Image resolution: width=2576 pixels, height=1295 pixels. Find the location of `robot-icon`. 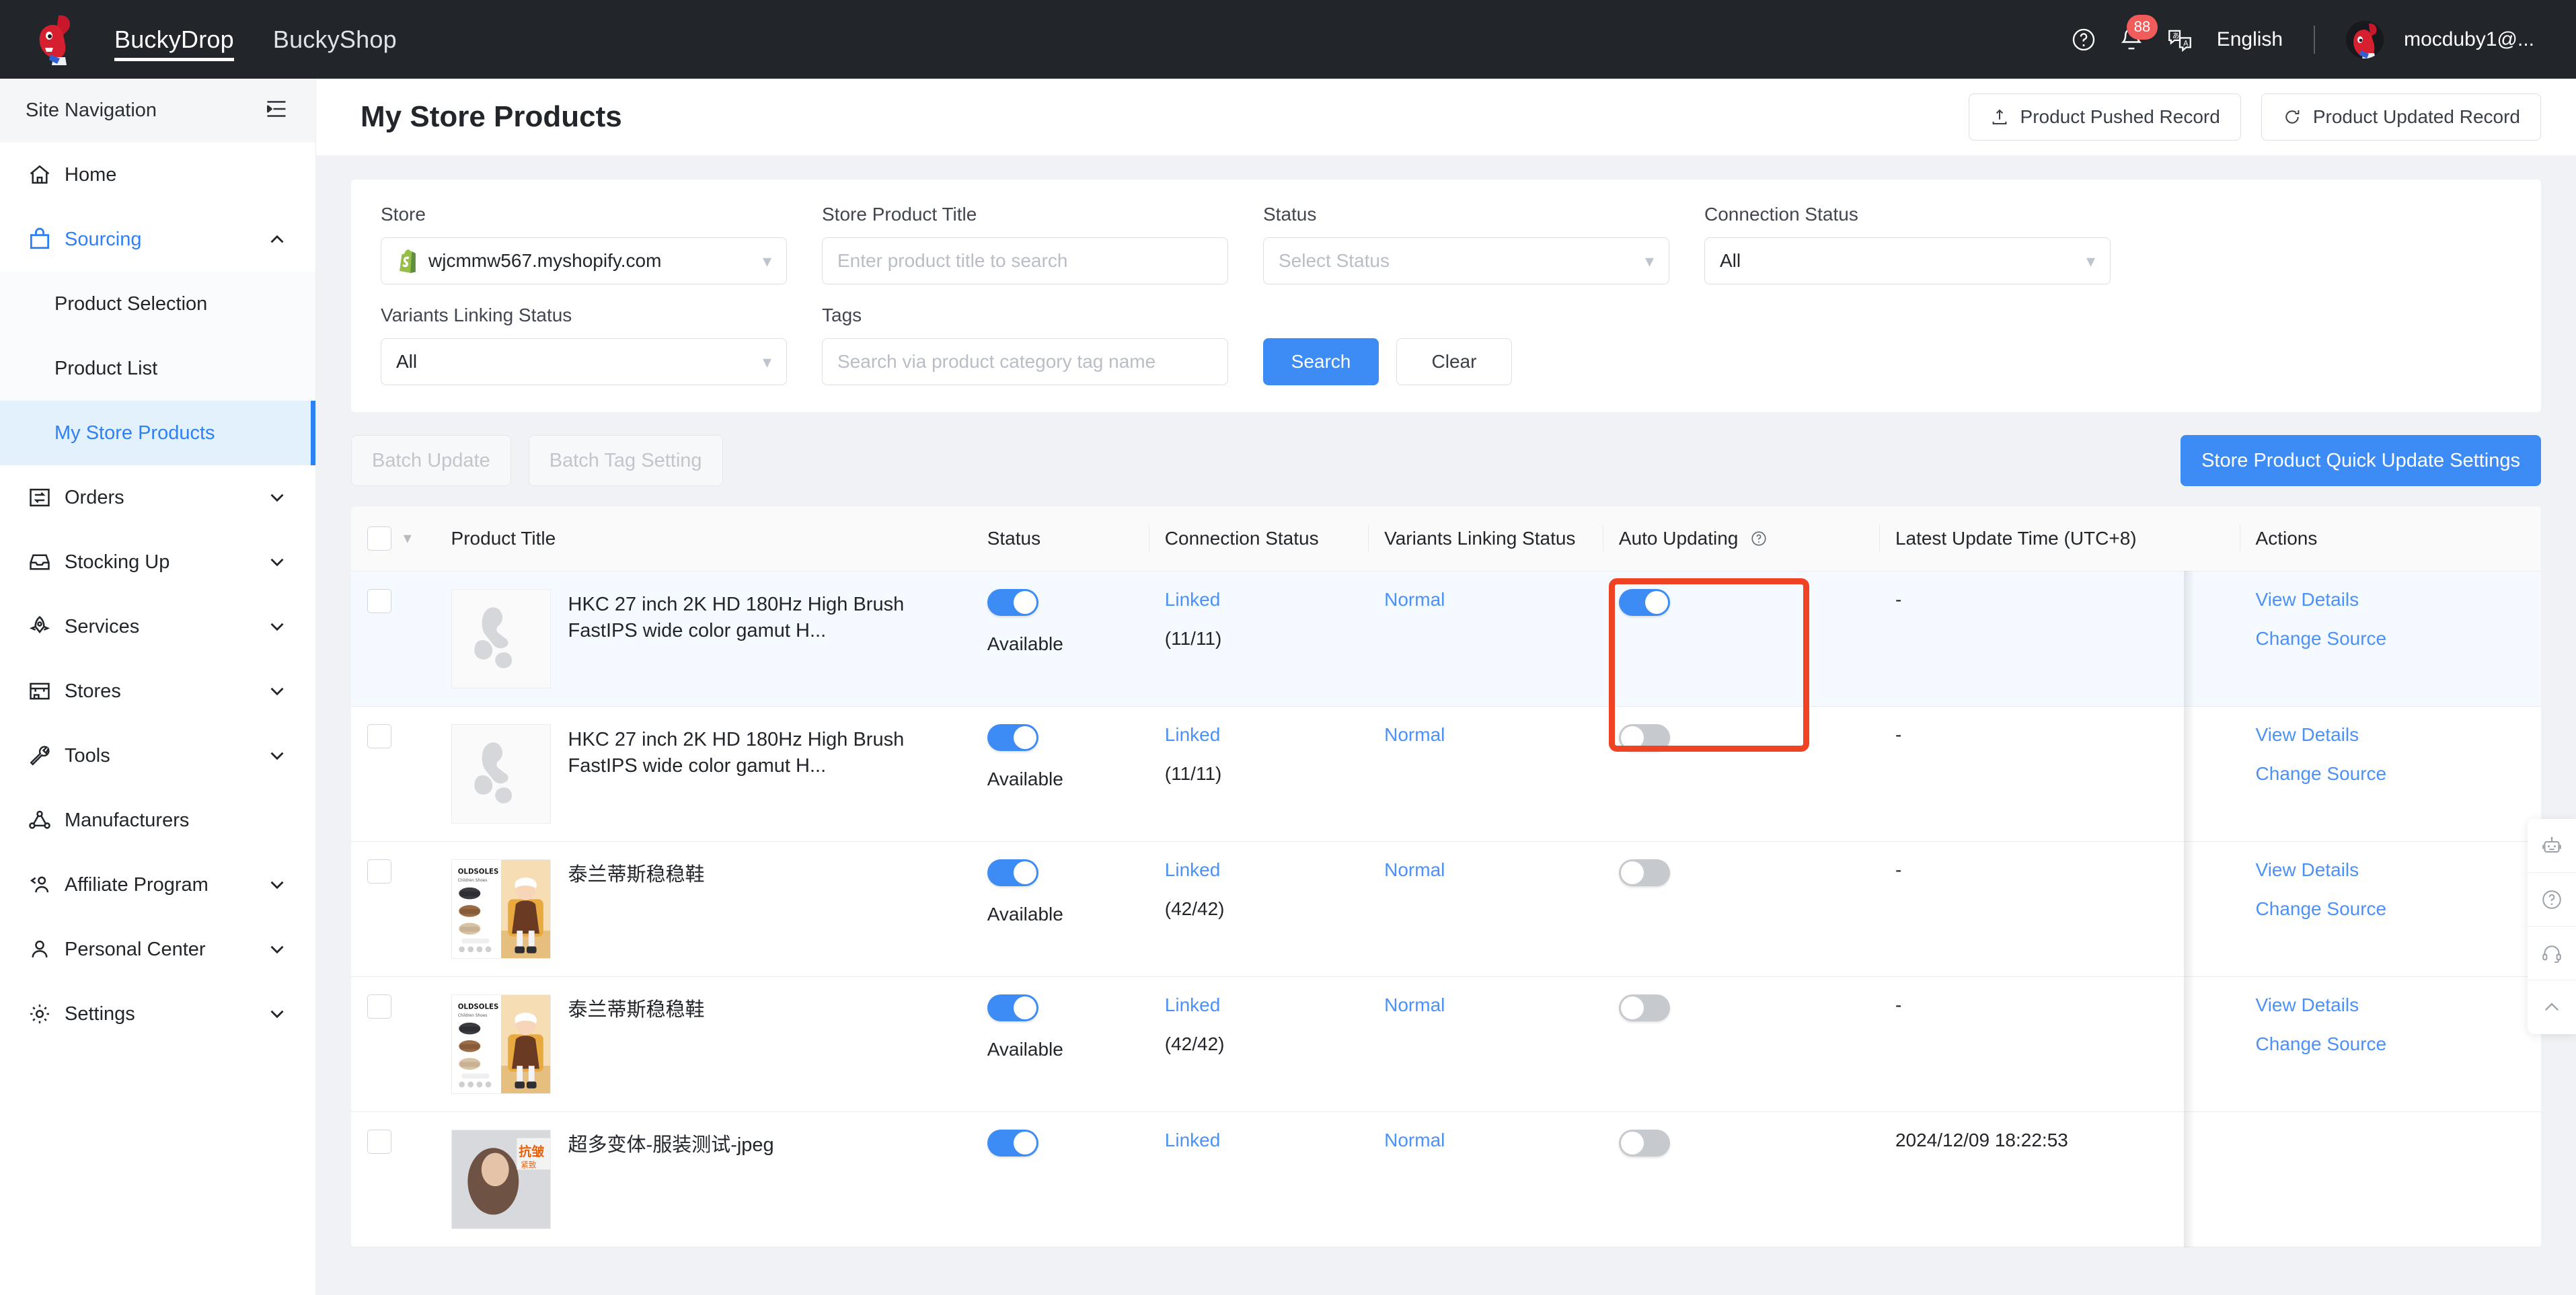

robot-icon is located at coordinates (2551, 844).